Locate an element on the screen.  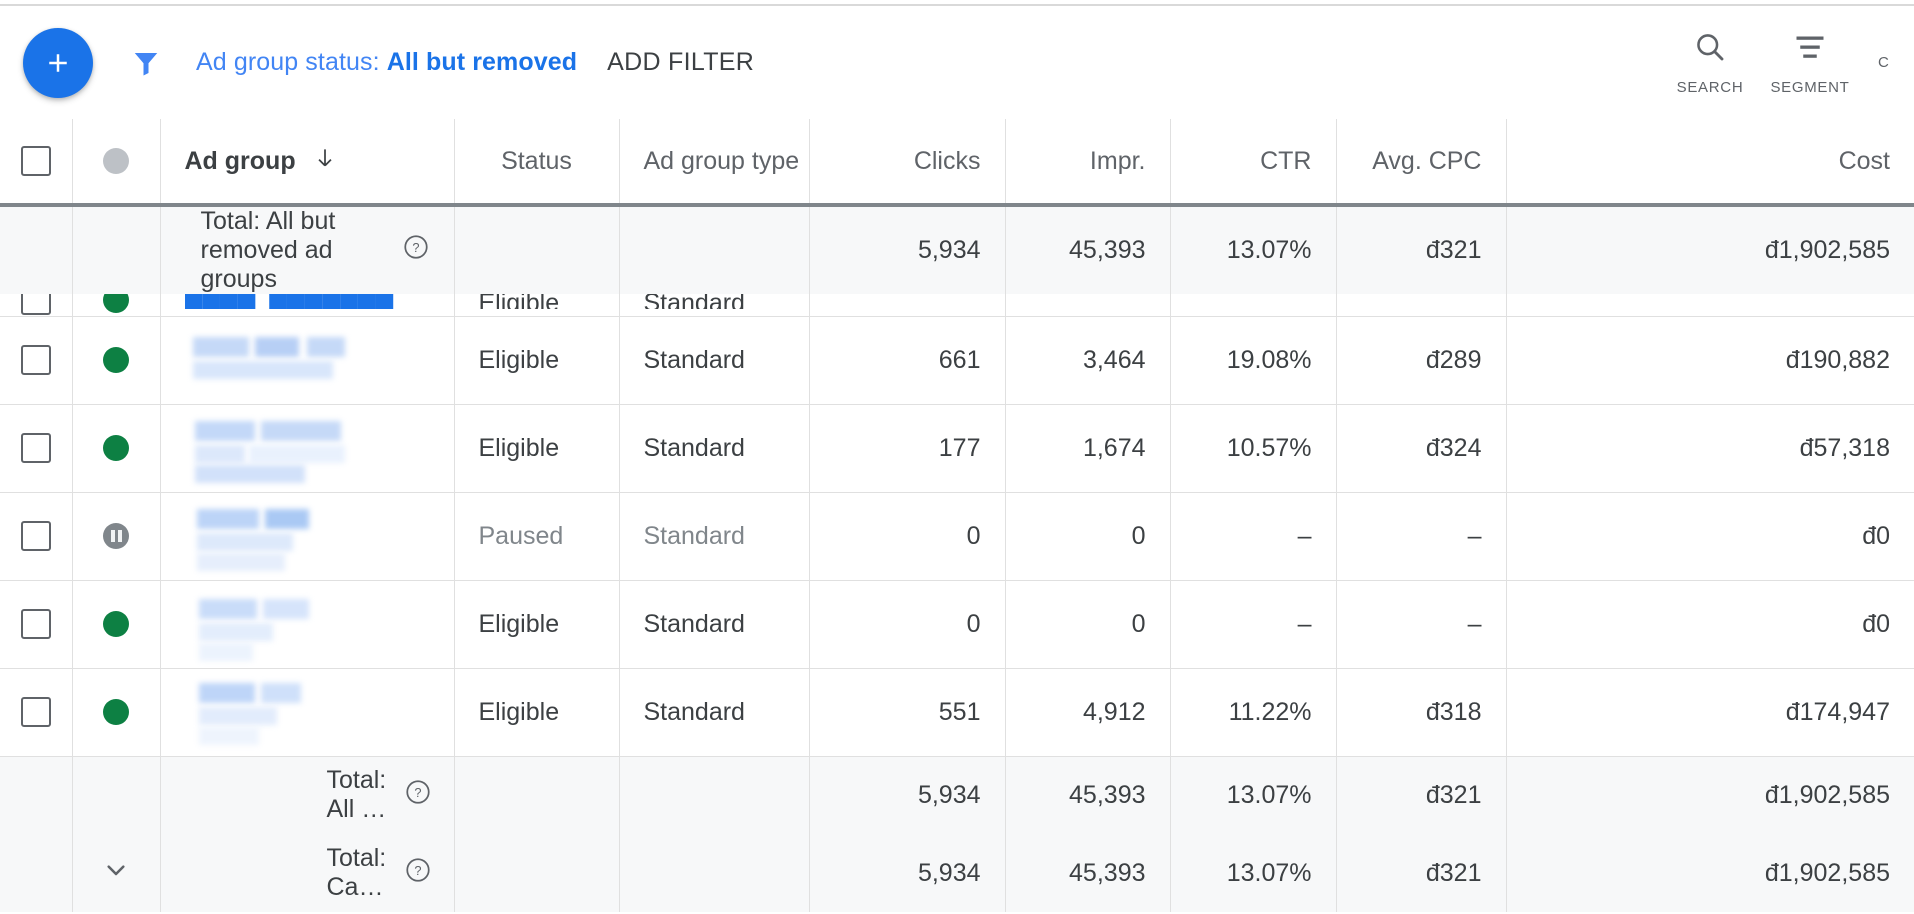
row-ad-group-cell: ████ ███████ is located at coordinates (307, 305).